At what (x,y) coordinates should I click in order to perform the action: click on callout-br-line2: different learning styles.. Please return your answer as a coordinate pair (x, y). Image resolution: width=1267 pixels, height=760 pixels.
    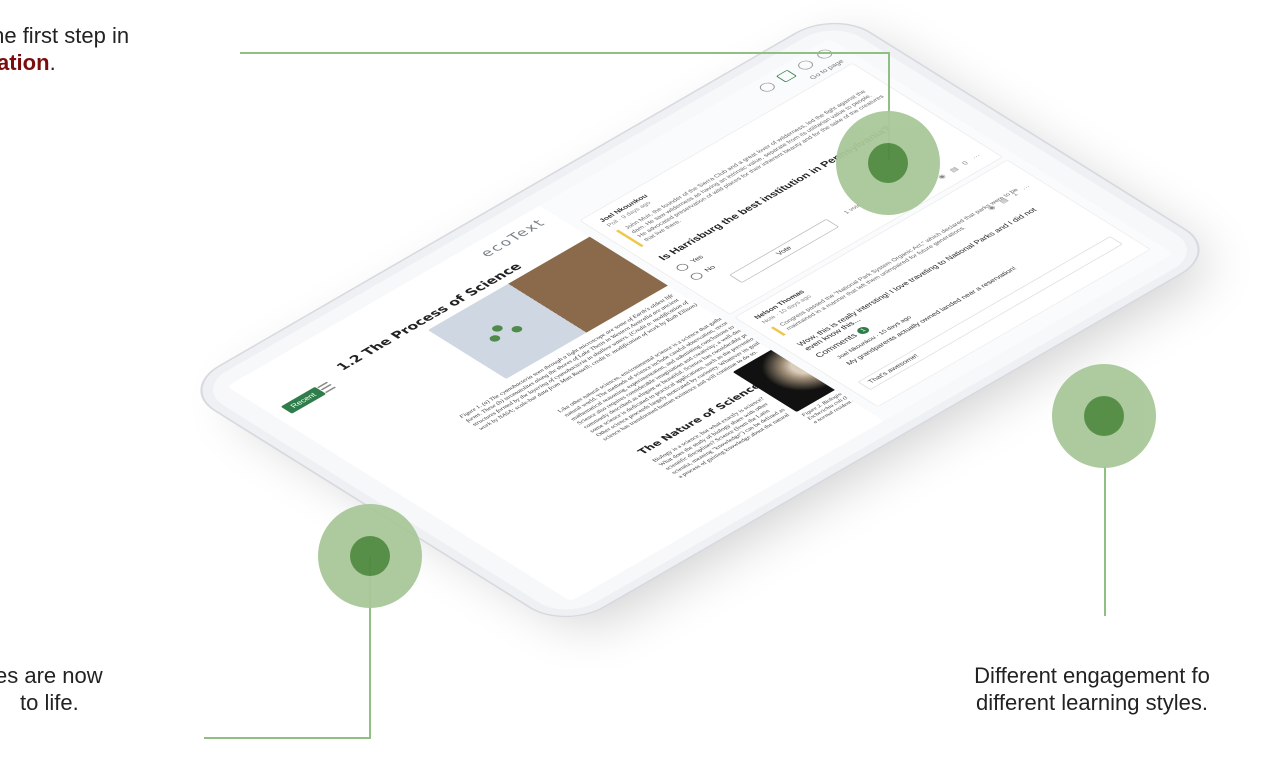
    Looking at the image, I should click on (1092, 702).